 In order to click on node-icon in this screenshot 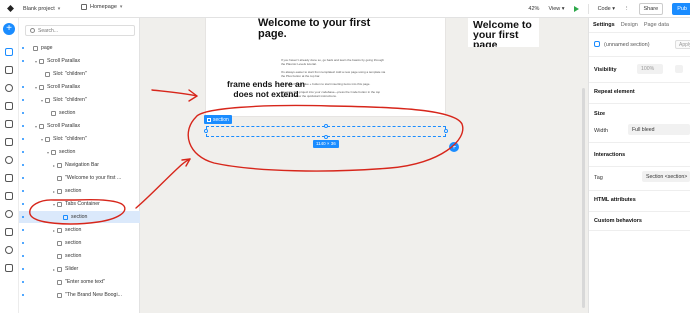, I will do `click(47, 74)`.